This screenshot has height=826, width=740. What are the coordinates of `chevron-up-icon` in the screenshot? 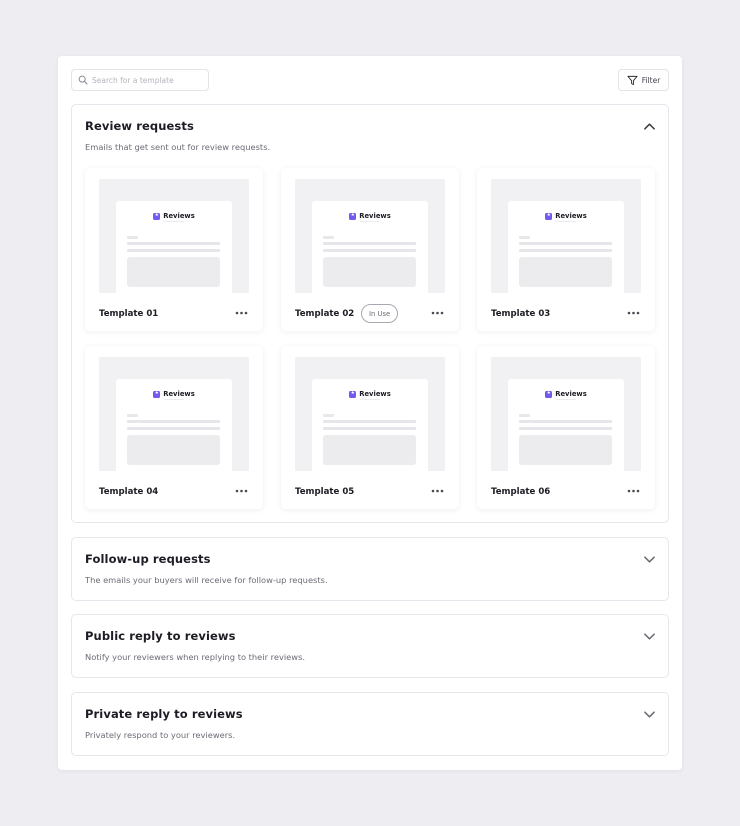 It's located at (649, 126).